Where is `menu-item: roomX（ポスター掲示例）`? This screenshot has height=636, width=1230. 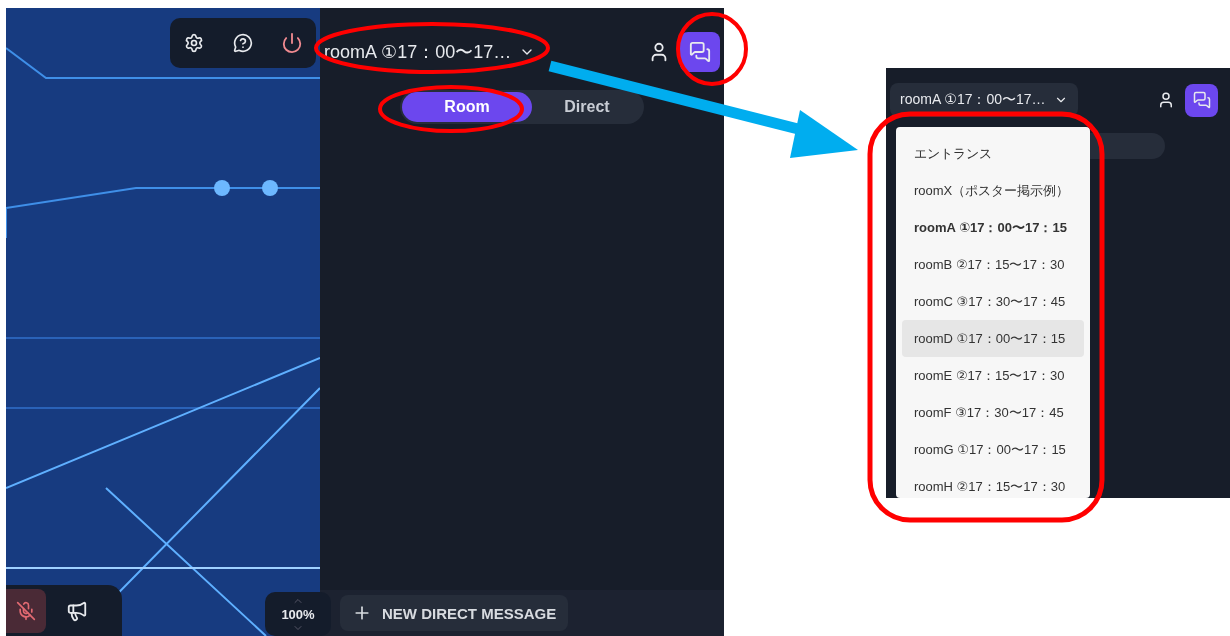
menu-item: roomX（ポスター掲示例） is located at coordinates (993, 190).